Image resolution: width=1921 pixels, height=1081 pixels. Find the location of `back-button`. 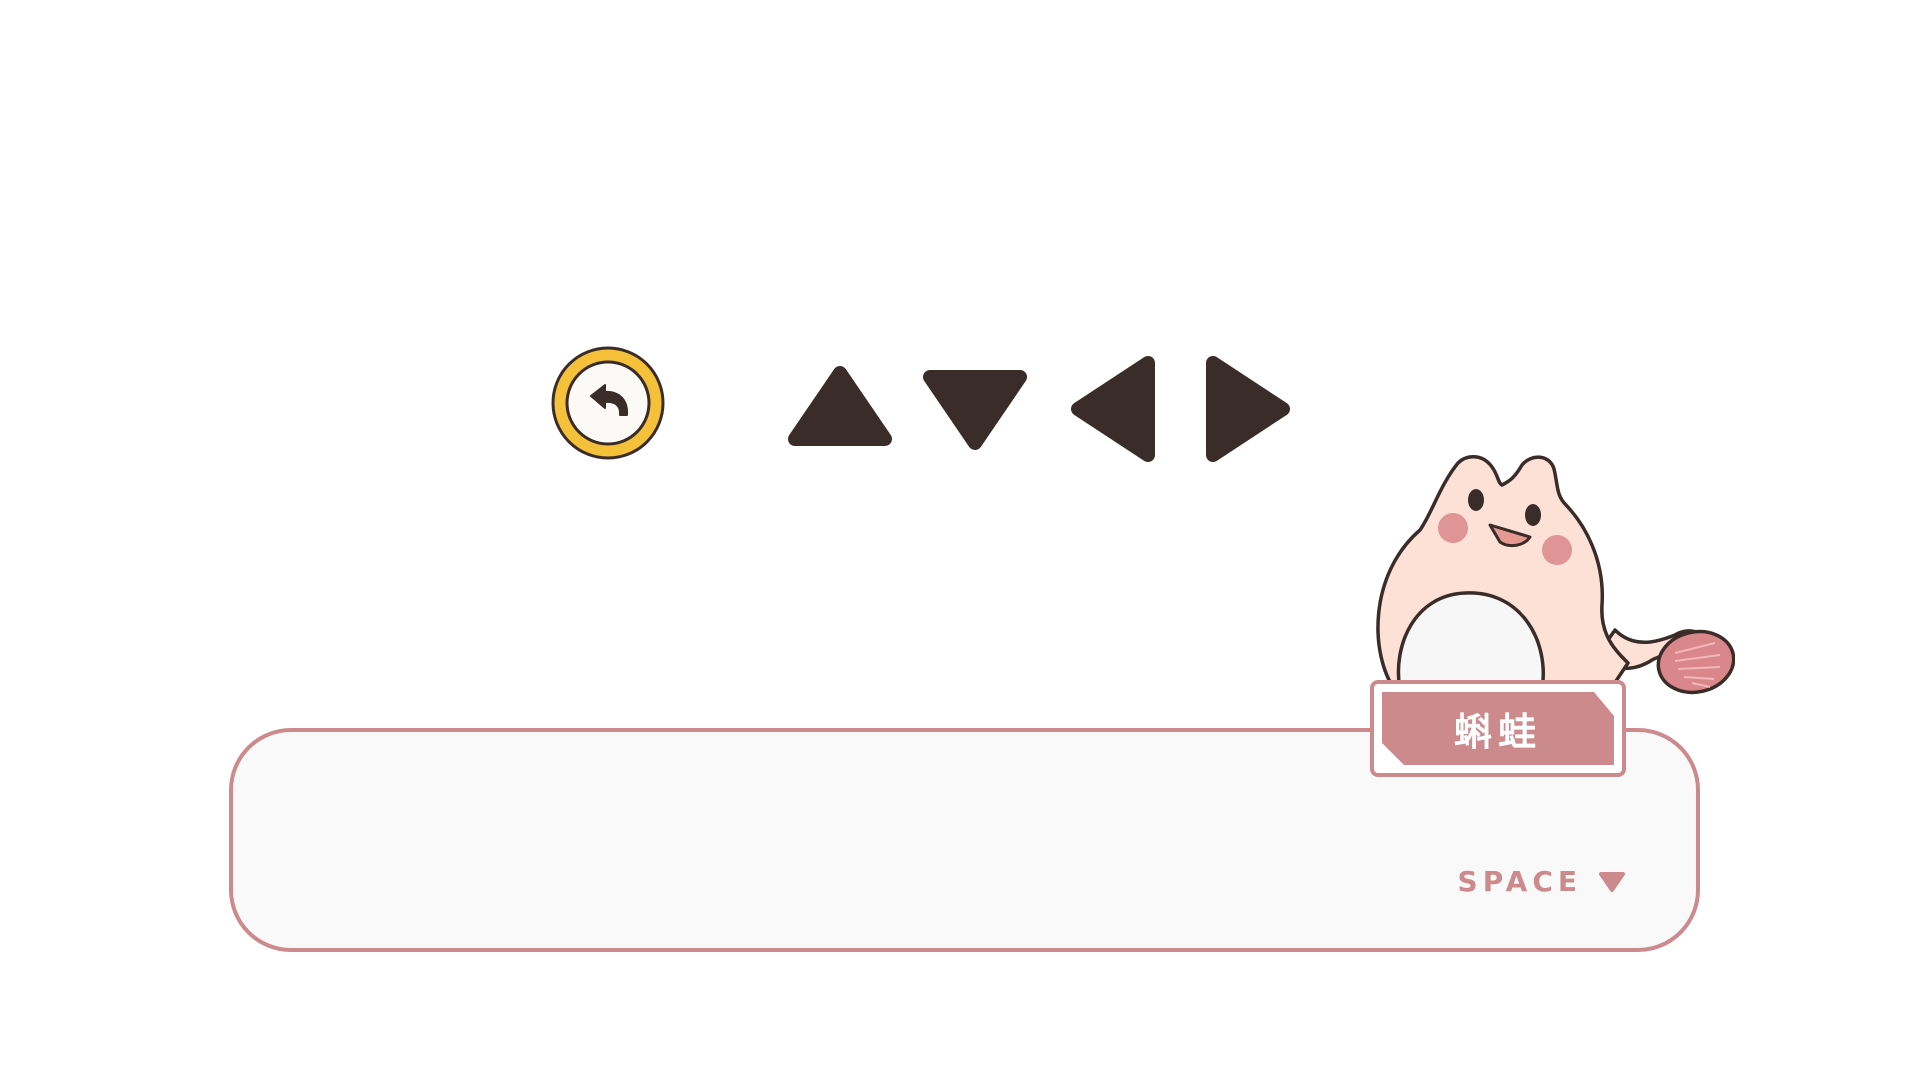

back-button is located at coordinates (608, 403).